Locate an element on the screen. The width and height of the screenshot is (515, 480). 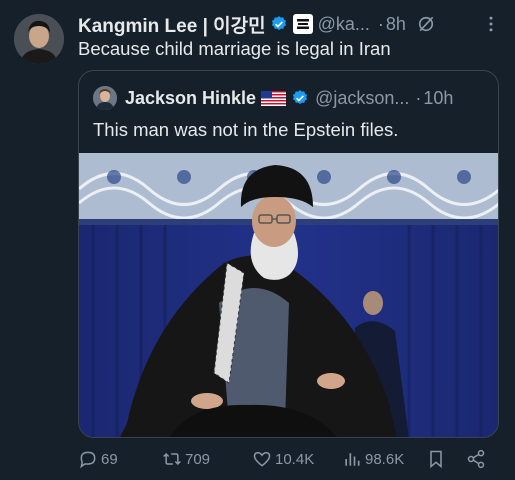
analytics-icon is located at coordinates (352, 459).